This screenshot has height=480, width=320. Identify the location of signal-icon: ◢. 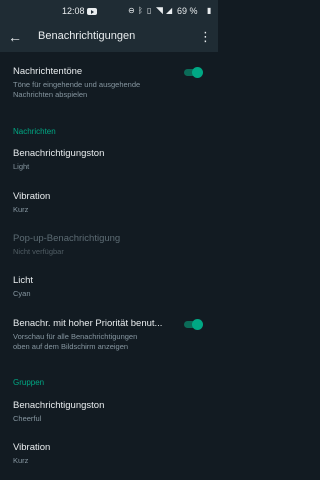
(169, 10).